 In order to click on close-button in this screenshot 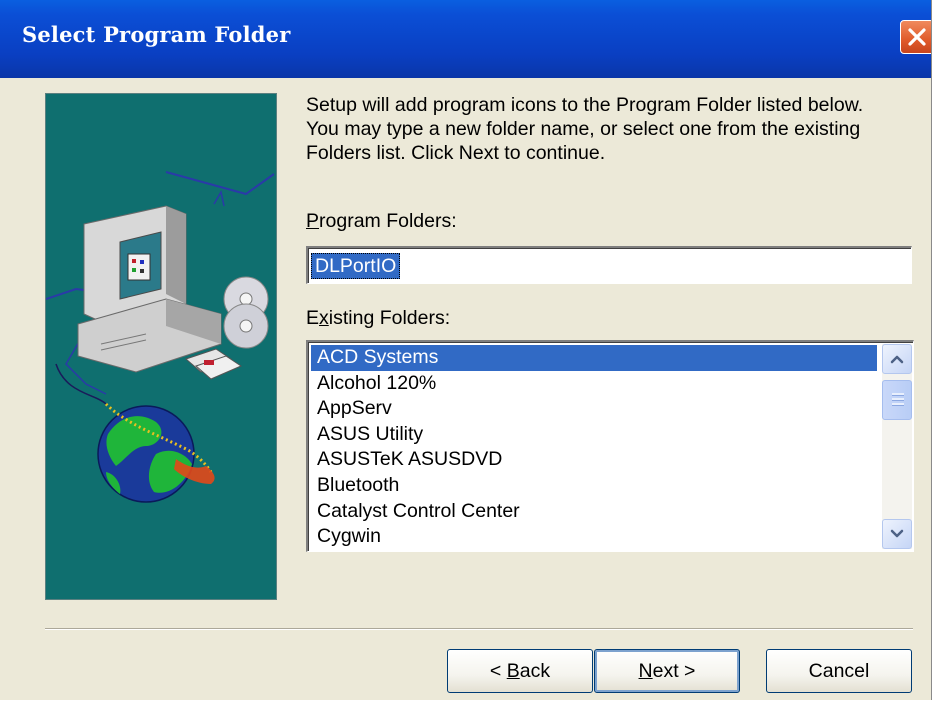, I will do `click(915, 37)`.